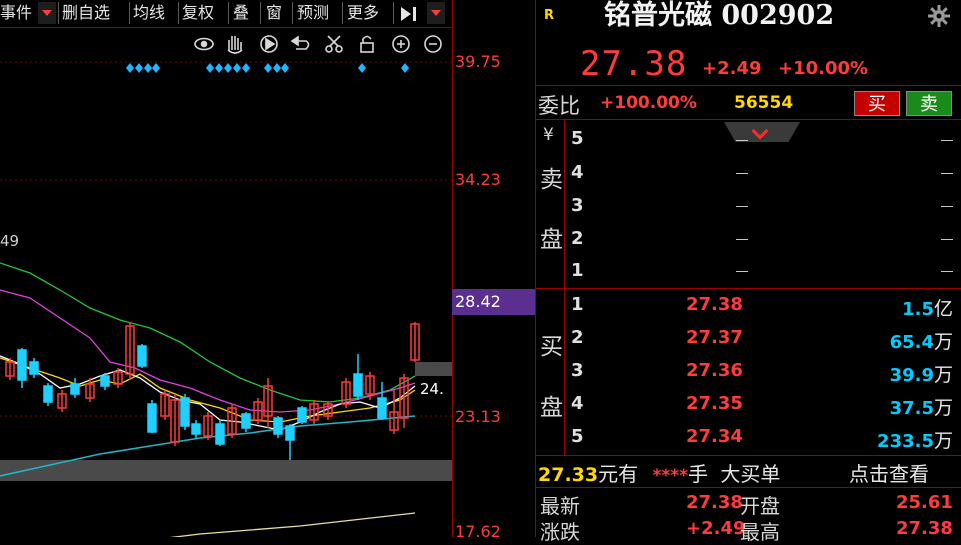  What do you see at coordinates (577, 238) in the screenshot?
I see `ask-level: 2` at bounding box center [577, 238].